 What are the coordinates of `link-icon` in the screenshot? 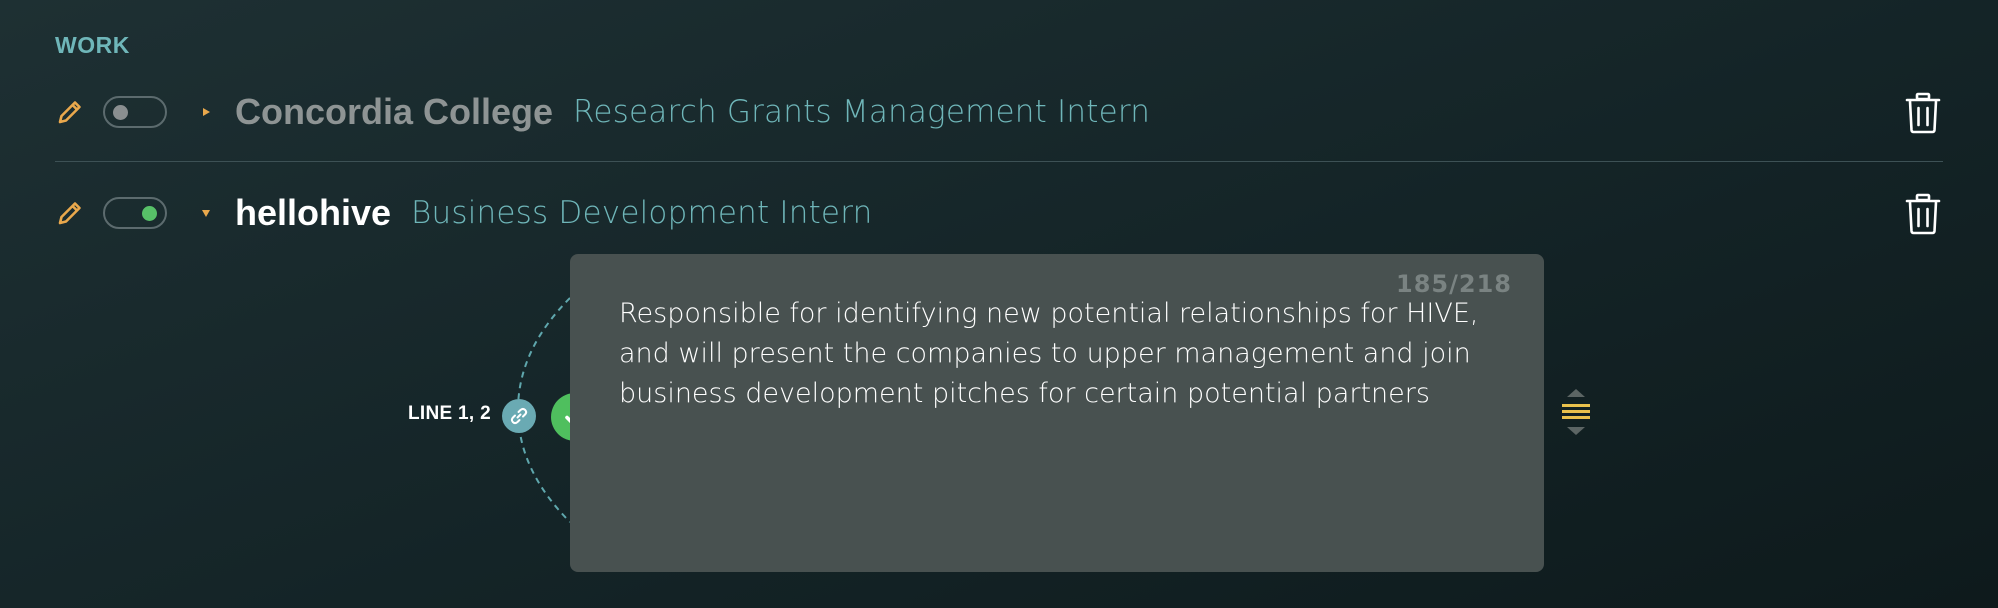 It's located at (519, 416).